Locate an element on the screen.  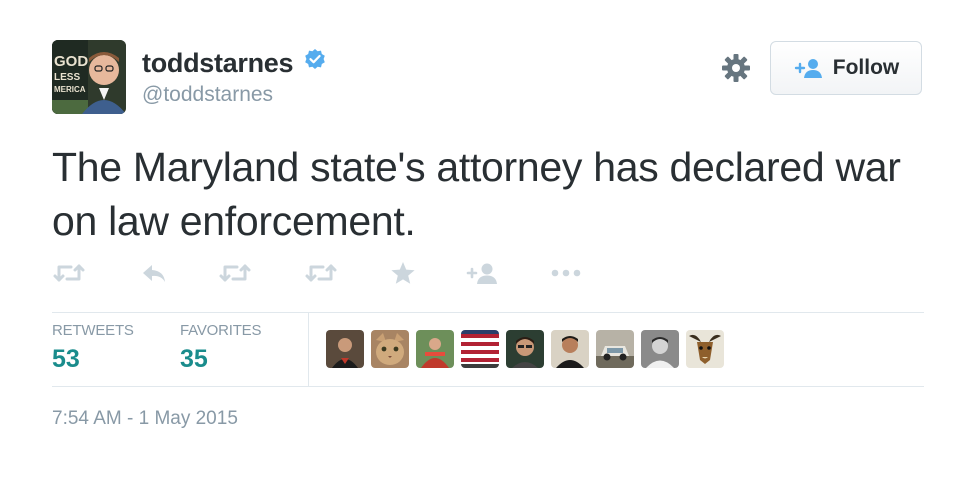
retweets-stat: RETWEETS 53 is located at coordinates (93, 348).